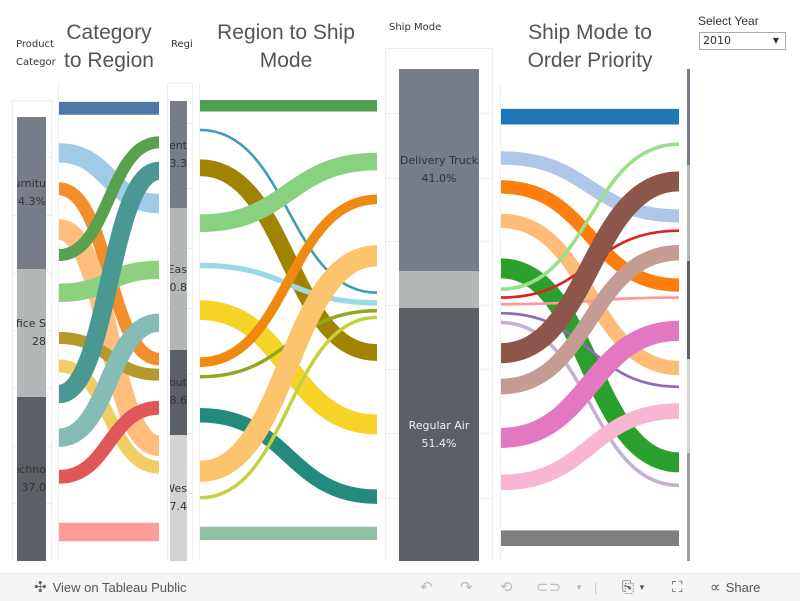  Describe the element at coordinates (178, 507) in the screenshot. I see `bar-segment-label-value: 27.4` at that location.